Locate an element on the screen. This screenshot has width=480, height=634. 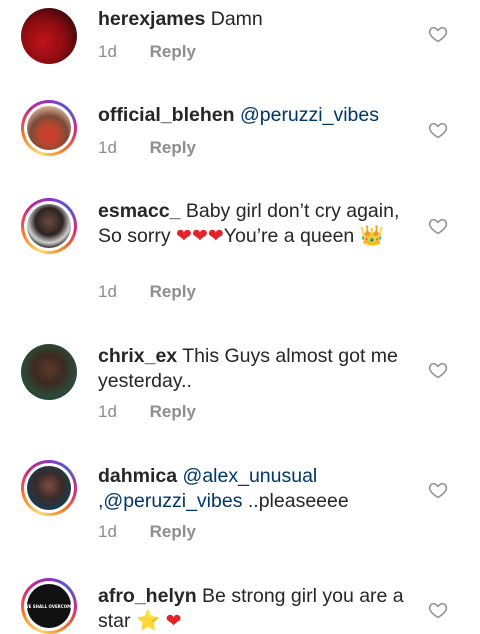
comment-text: ..pleaseeee is located at coordinates (295, 501).